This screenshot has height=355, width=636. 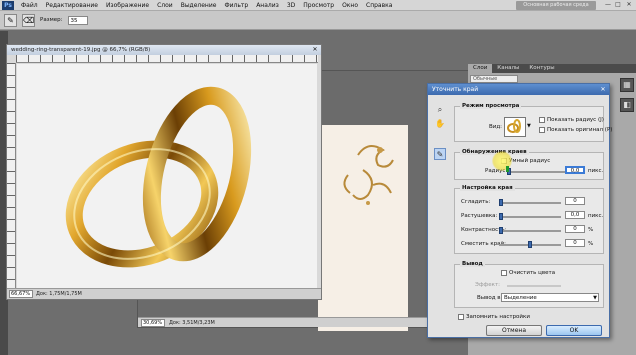 I want to click on contrast-input: 0, so click(x=575, y=229).